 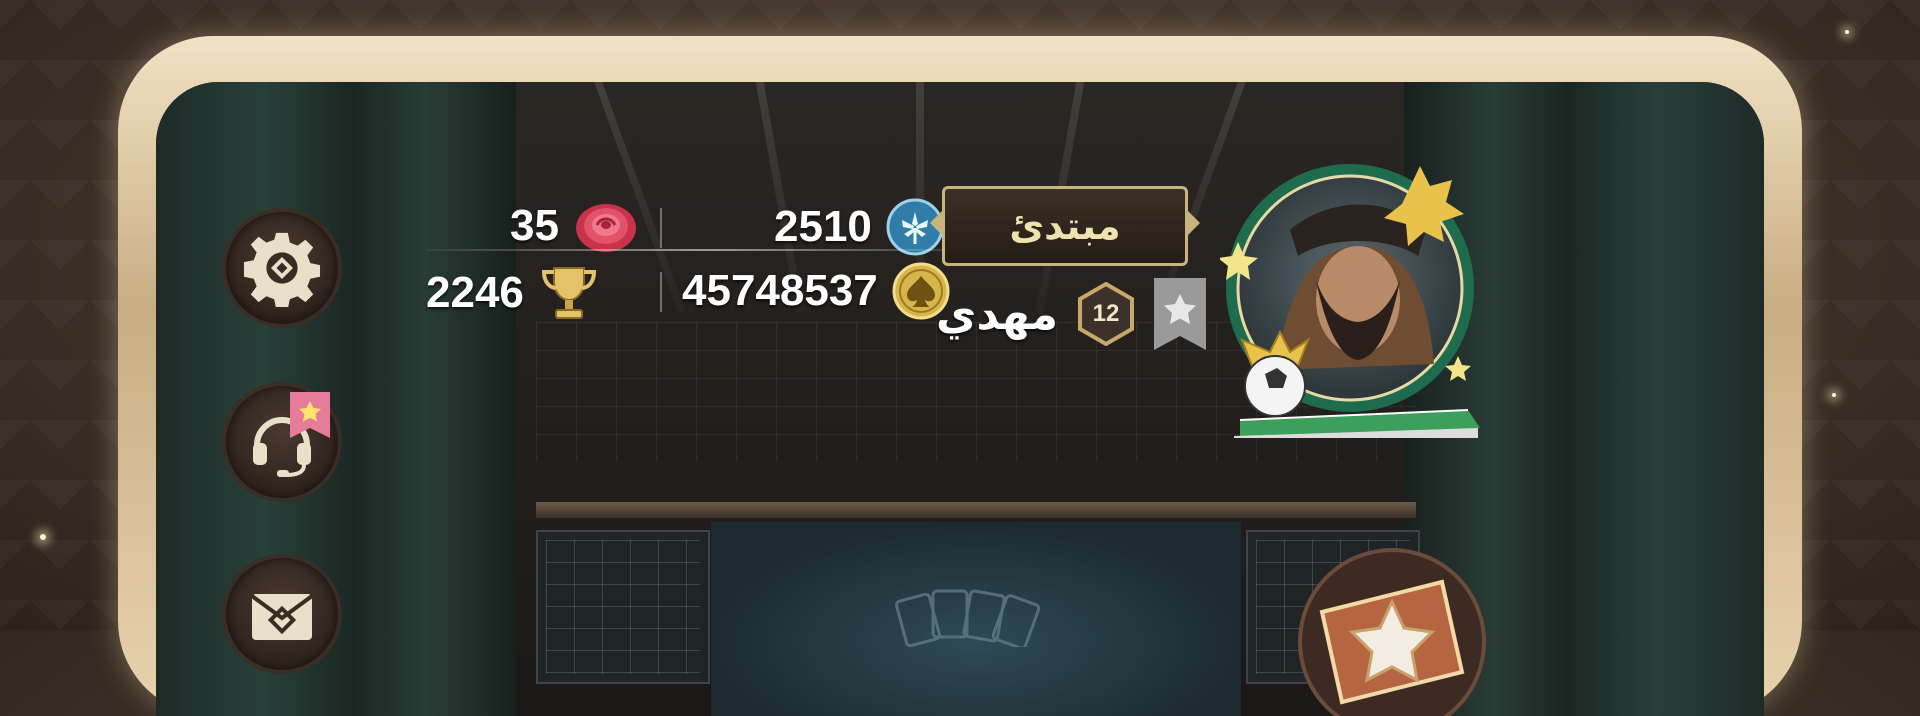 I want to click on level-value: 12, so click(x=1106, y=313).